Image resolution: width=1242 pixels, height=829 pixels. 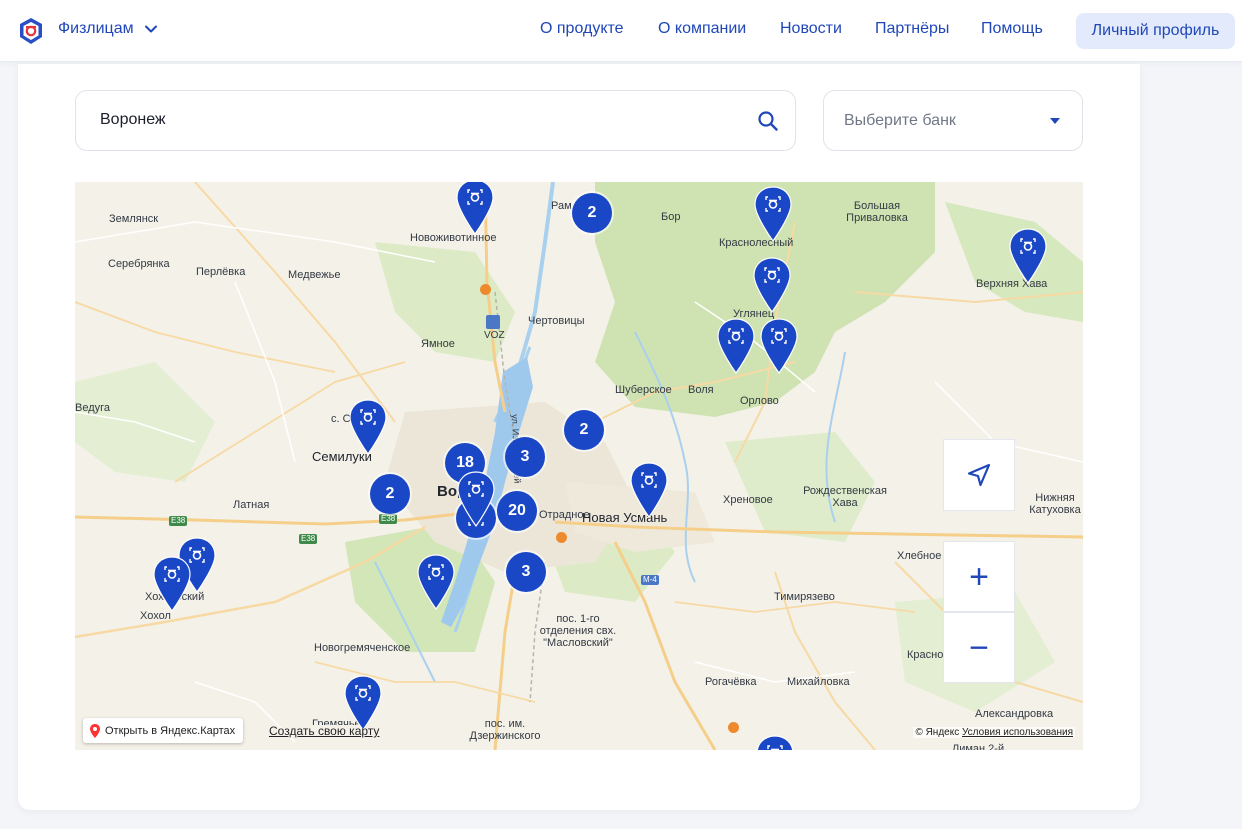 What do you see at coordinates (978, 746) in the screenshot?
I see `map-place-label: Лиман 2-й` at bounding box center [978, 746].